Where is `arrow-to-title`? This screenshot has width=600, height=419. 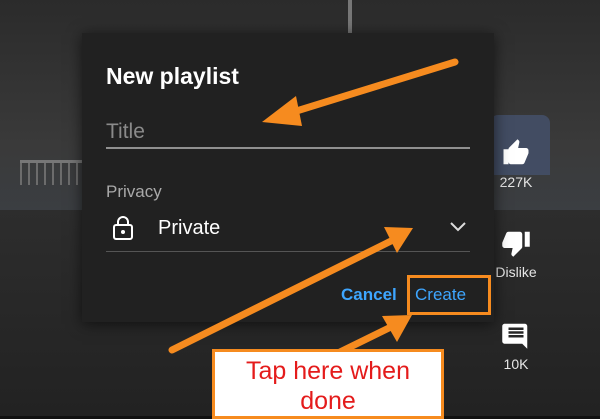
arrow-to-title is located at coordinates (372, 87).